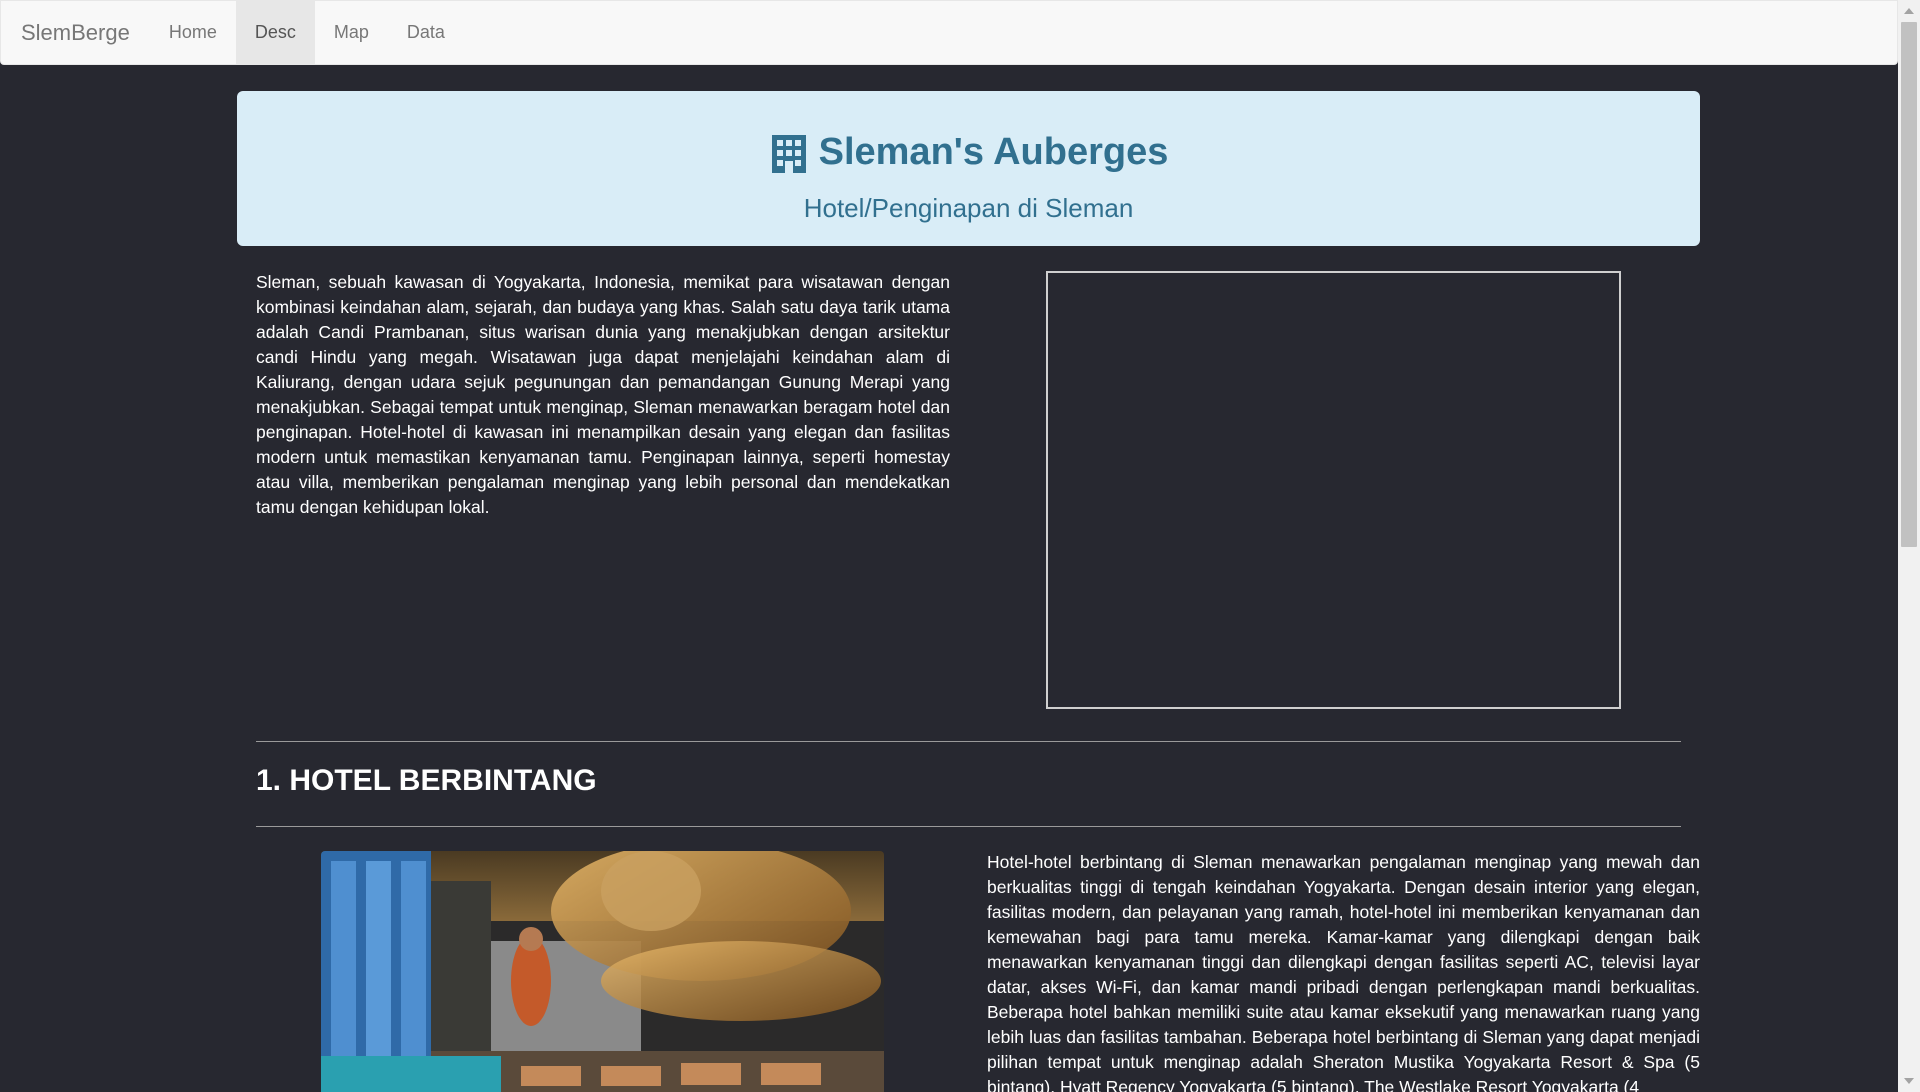 Image resolution: width=1920 pixels, height=1092 pixels. Describe the element at coordinates (1333, 490) in the screenshot. I see `embedded-map-frame` at that location.